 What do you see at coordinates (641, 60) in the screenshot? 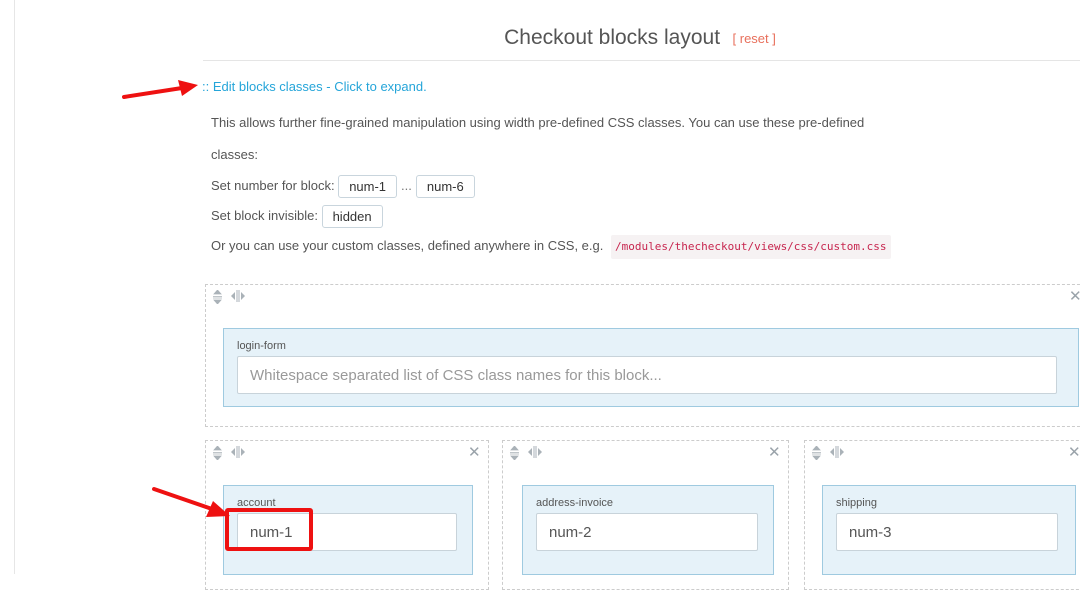
I see `title-divider` at bounding box center [641, 60].